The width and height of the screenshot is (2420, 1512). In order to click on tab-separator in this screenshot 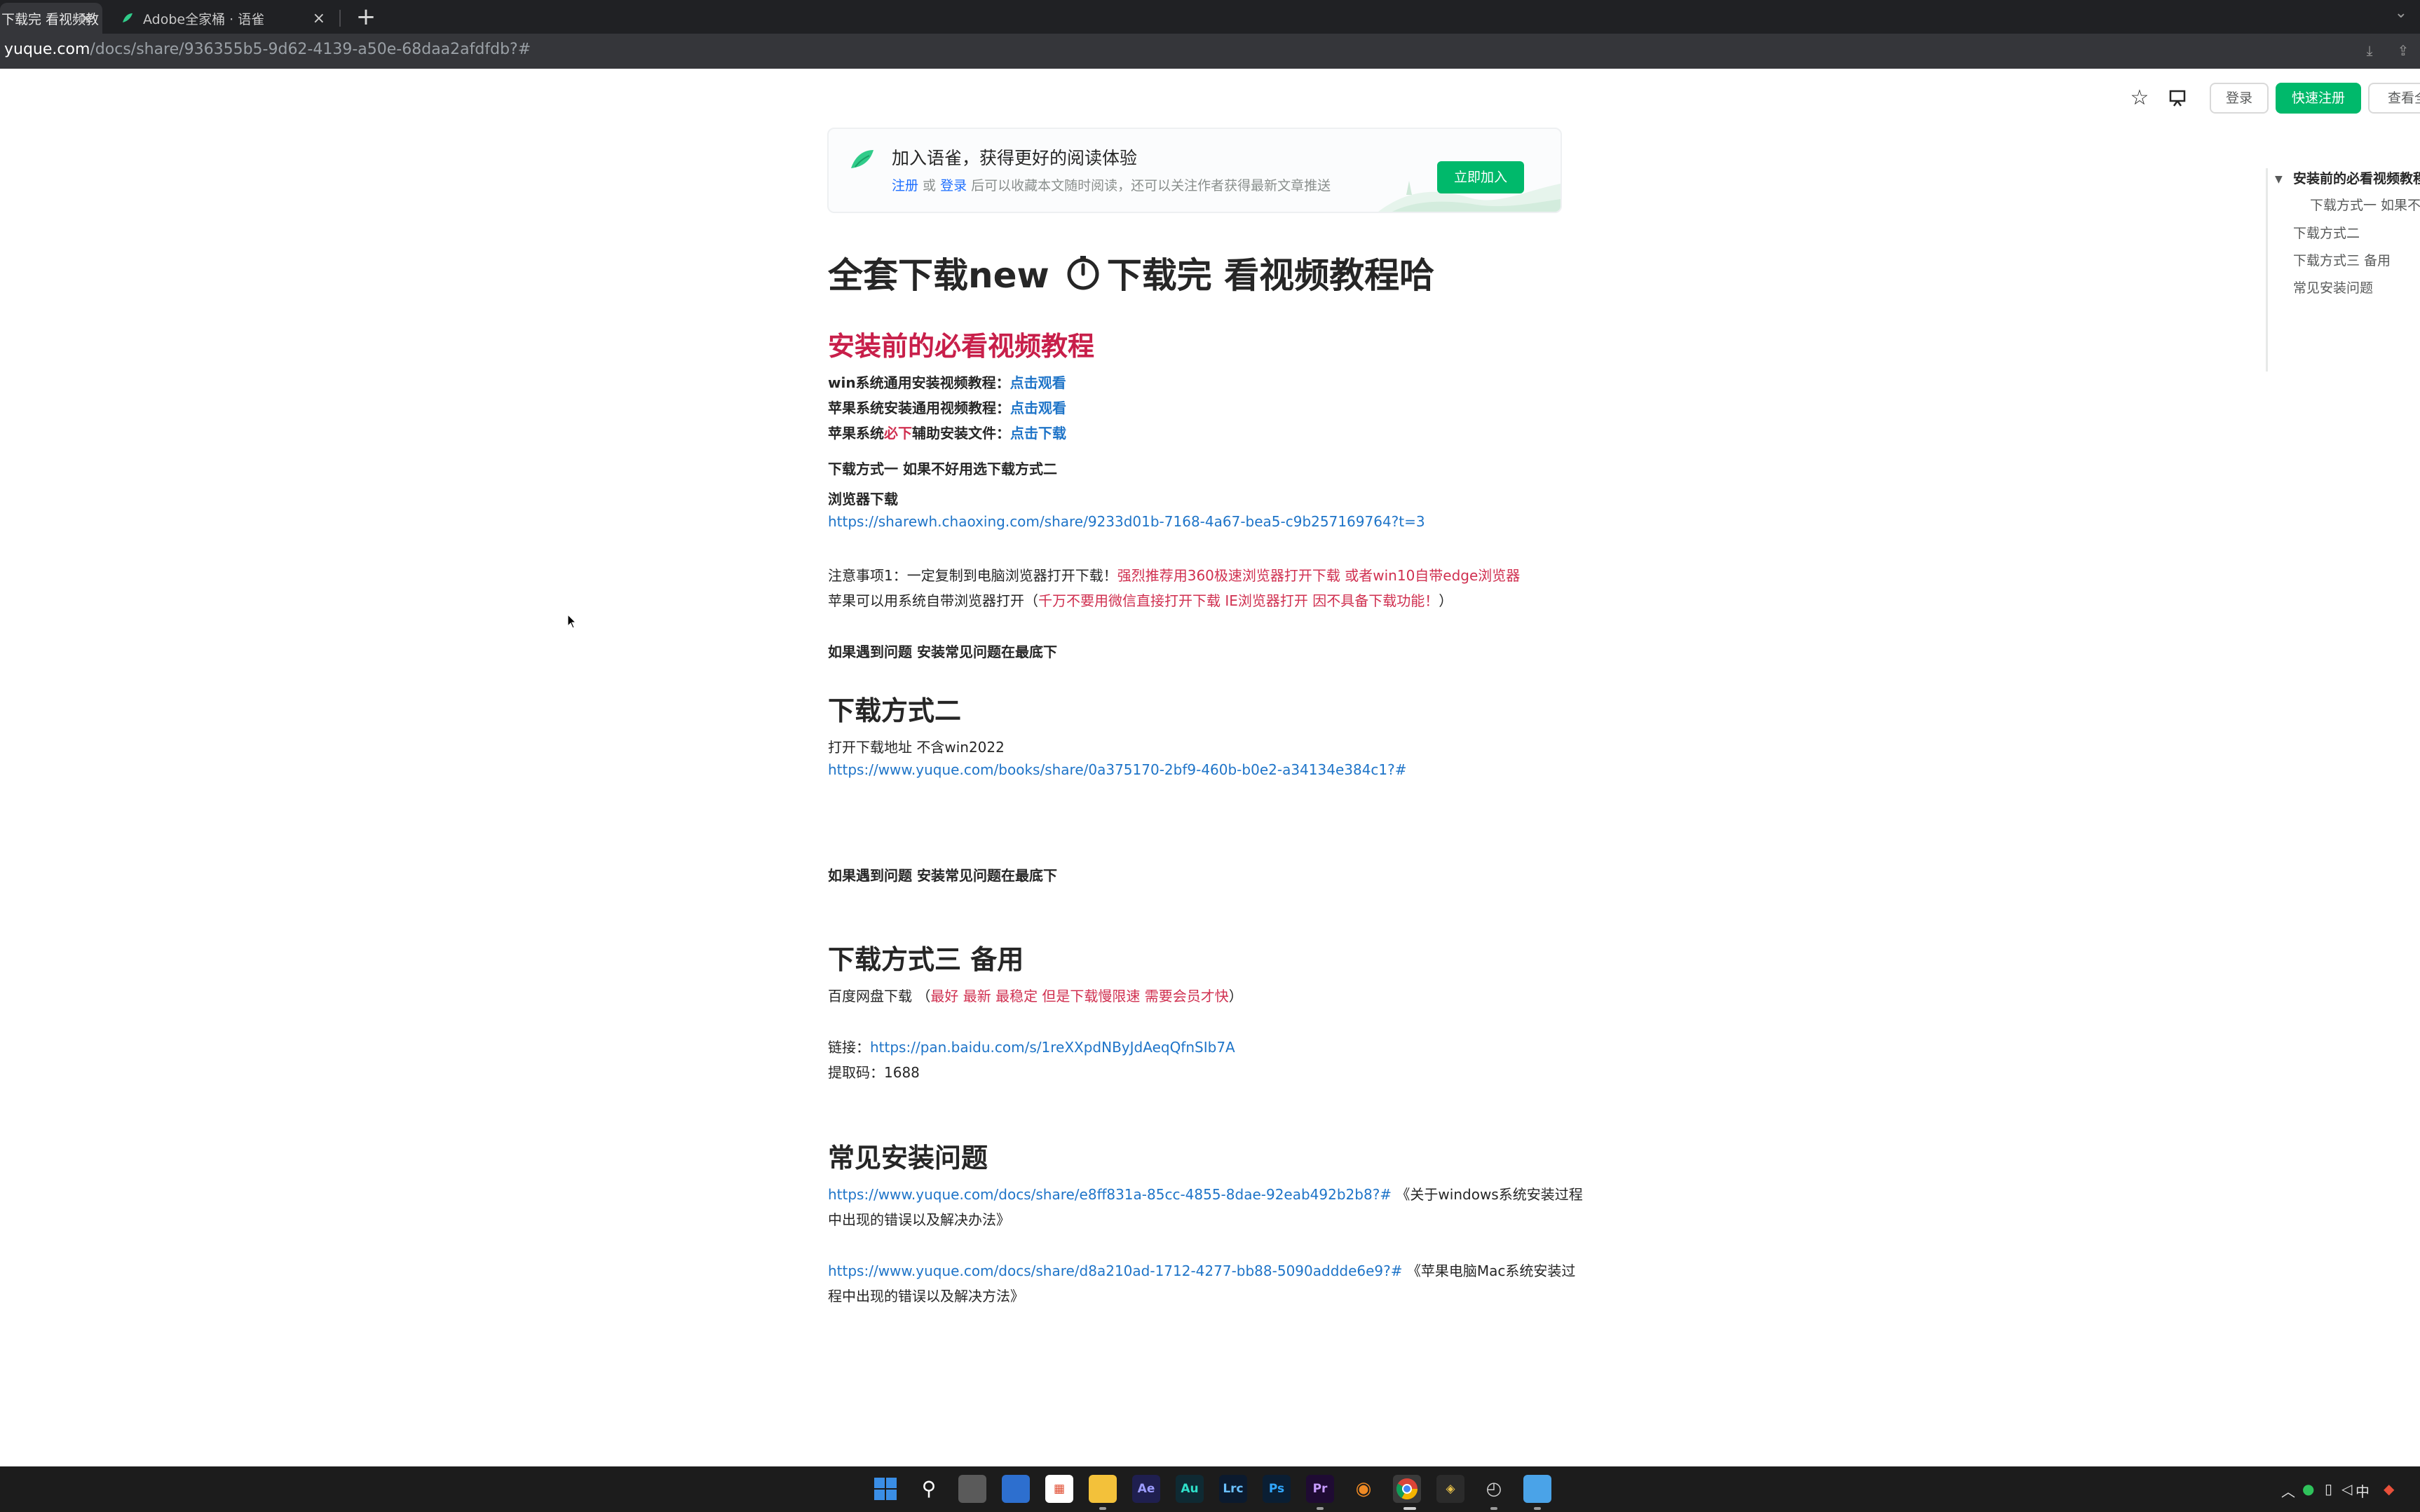, I will do `click(340, 18)`.